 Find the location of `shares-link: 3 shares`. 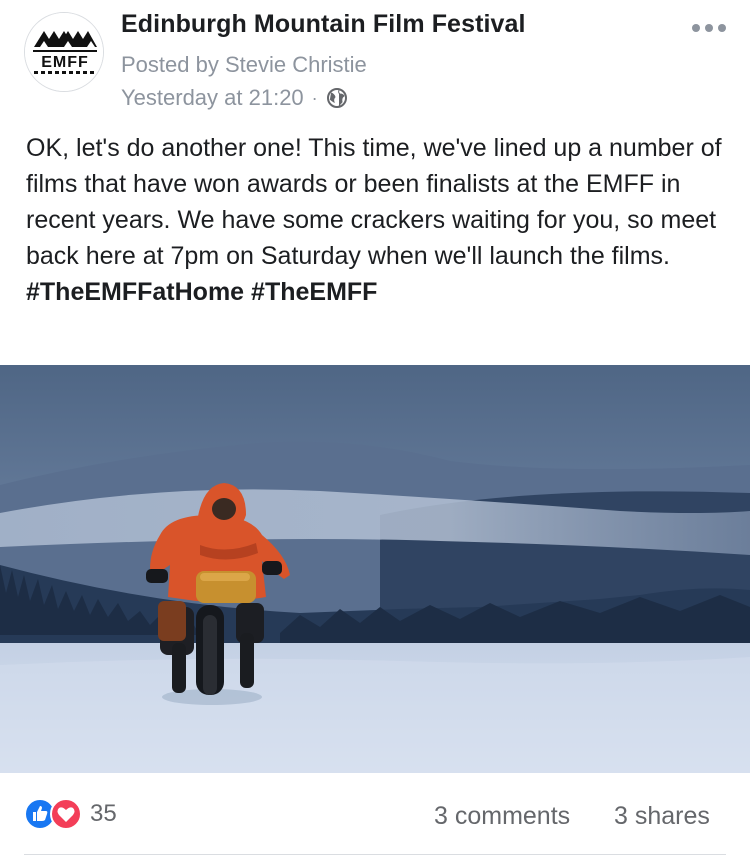

shares-link: 3 shares is located at coordinates (662, 816).